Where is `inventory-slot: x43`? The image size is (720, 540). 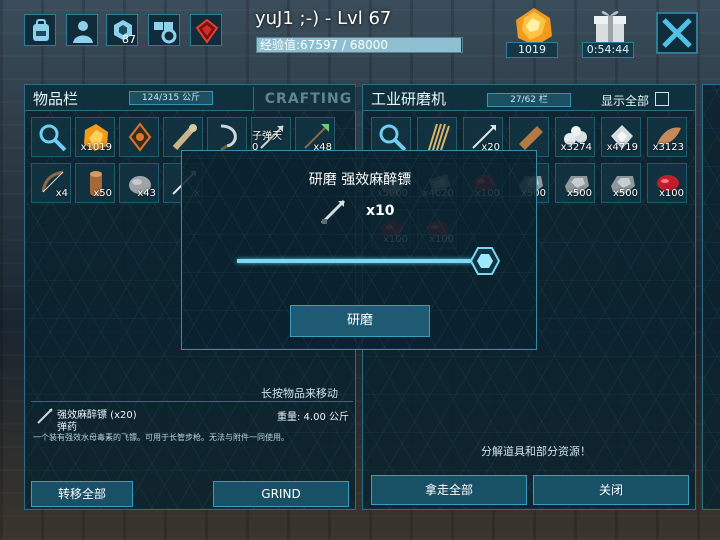 inventory-slot: x43 is located at coordinates (139, 183).